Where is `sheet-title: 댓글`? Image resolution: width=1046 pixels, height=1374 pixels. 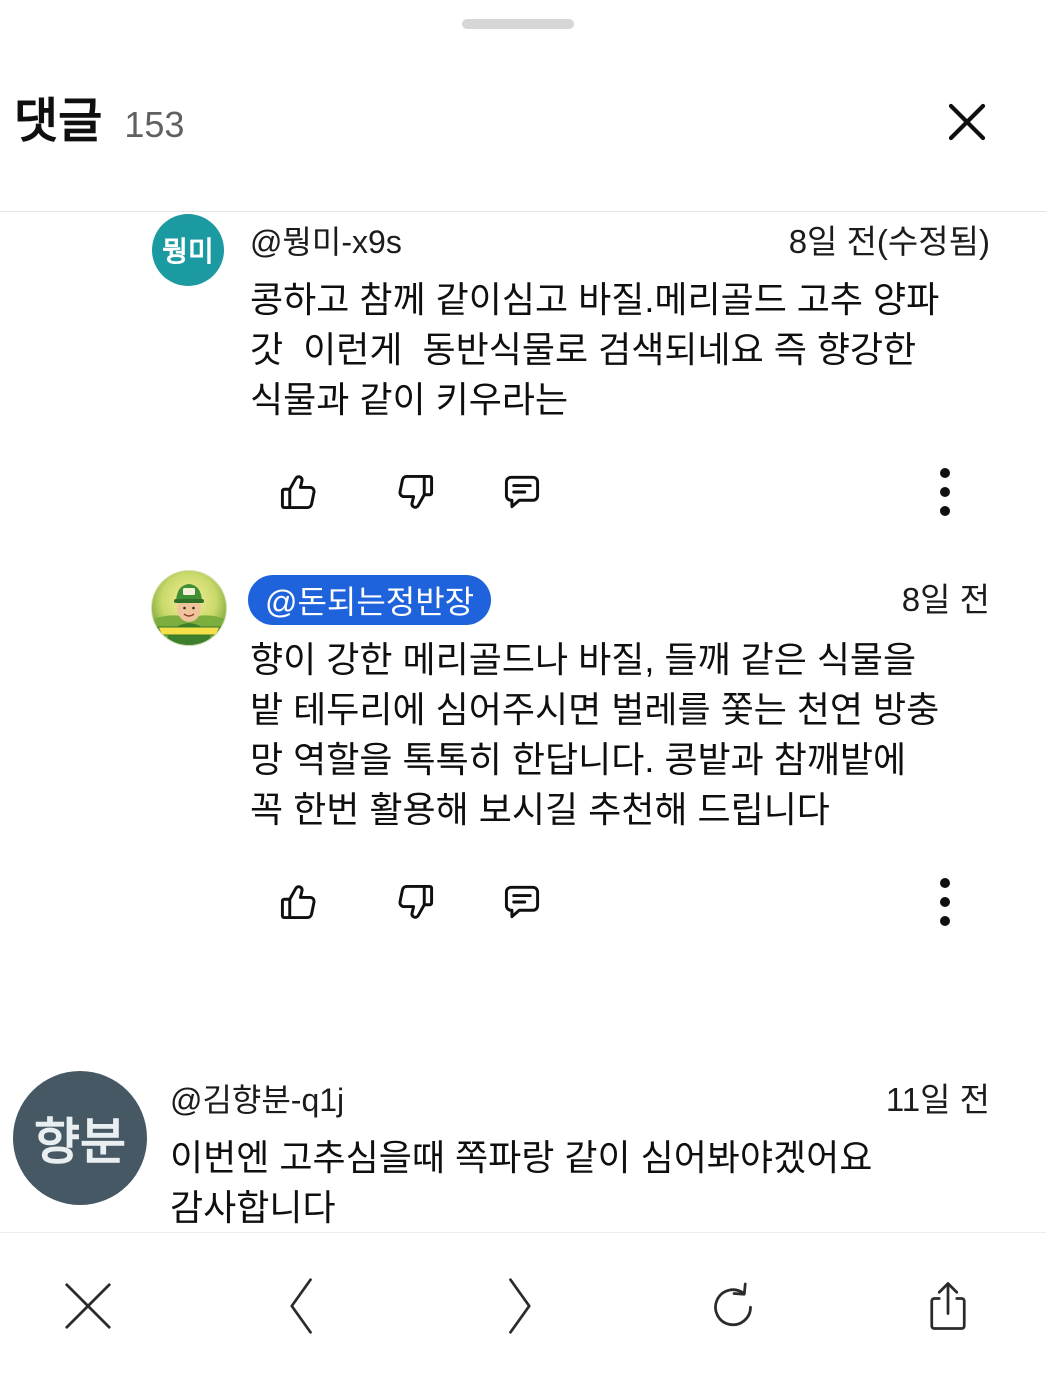
sheet-title: 댓글 is located at coordinates (58, 121).